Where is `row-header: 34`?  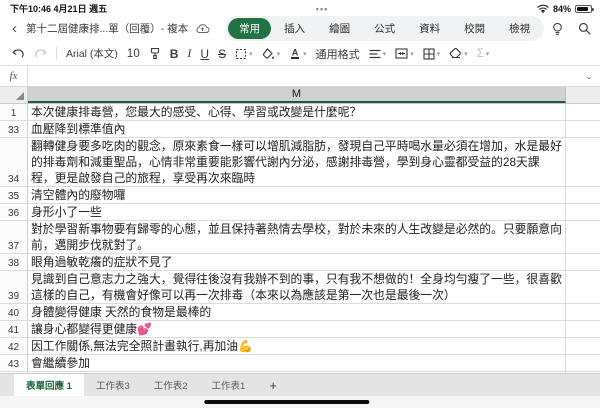
row-header: 34 is located at coordinates (14, 162).